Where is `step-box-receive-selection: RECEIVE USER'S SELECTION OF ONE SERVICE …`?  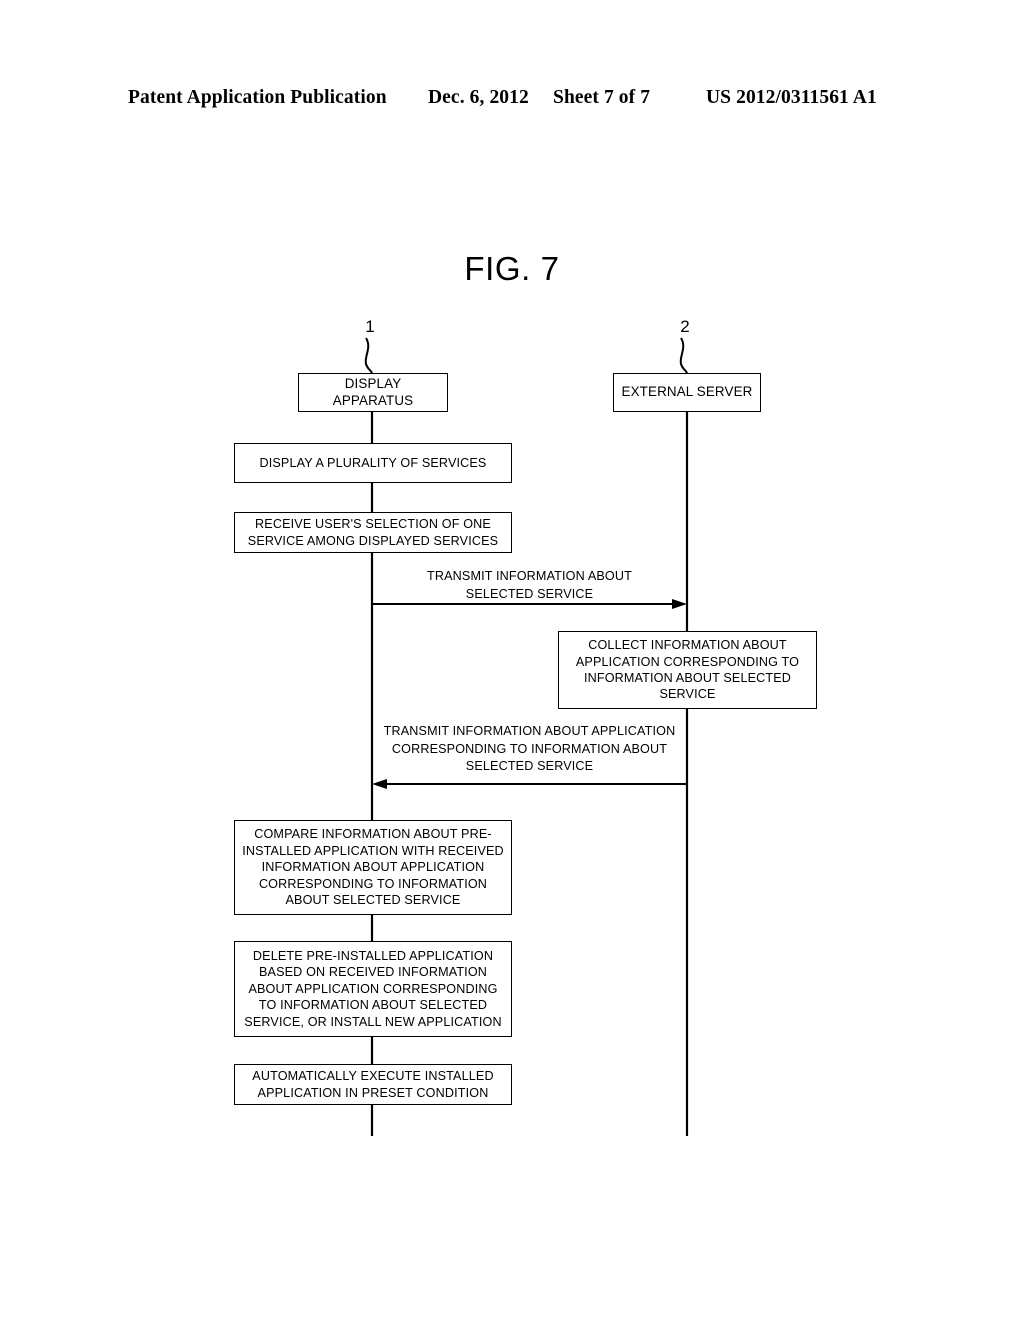 step-box-receive-selection: RECEIVE USER'S SELECTION OF ONE SERVICE … is located at coordinates (373, 532).